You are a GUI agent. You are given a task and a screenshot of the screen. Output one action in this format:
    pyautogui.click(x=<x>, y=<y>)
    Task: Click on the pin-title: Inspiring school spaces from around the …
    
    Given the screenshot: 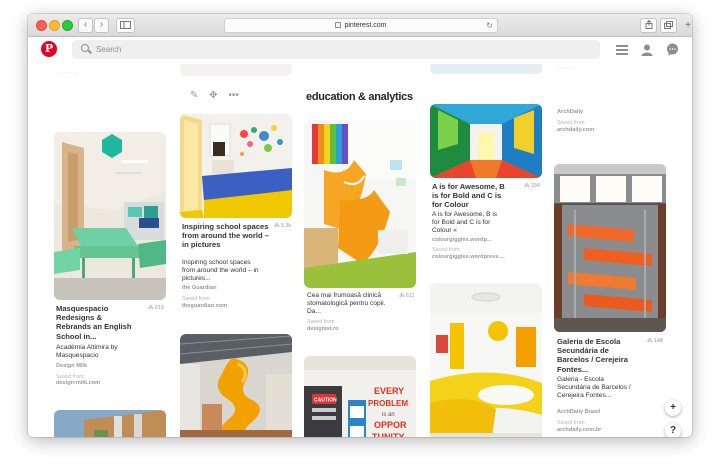 What is the action you would take?
    pyautogui.click(x=227, y=236)
    